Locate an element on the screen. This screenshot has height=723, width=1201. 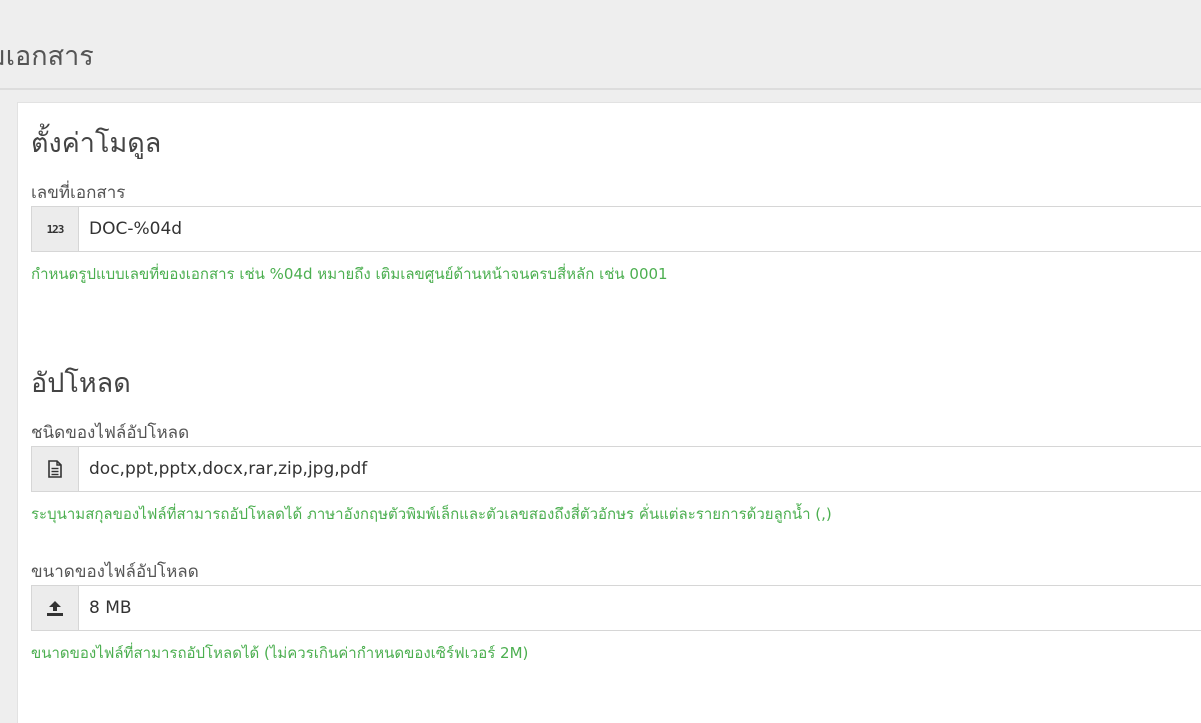
doc-number-input-group: 123 is located at coordinates (616, 229).